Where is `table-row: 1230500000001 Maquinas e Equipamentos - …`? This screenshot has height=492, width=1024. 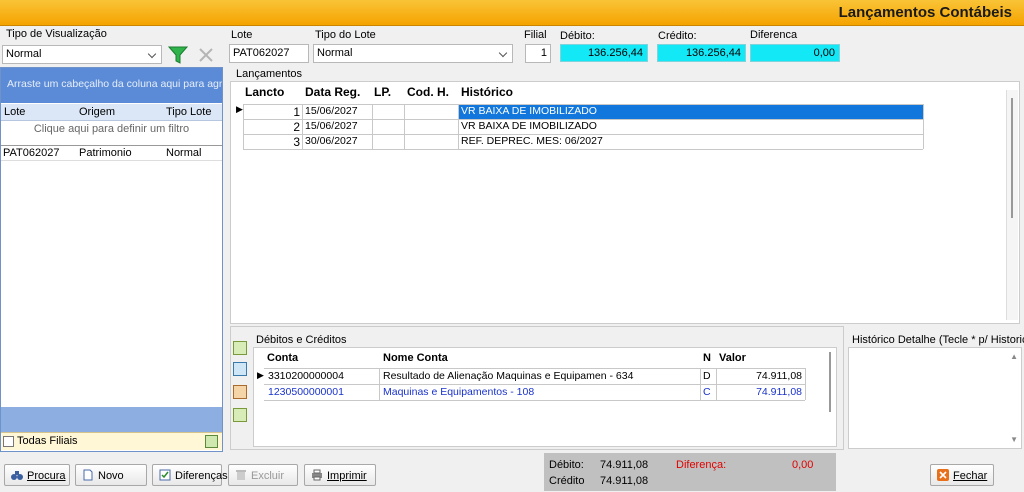
table-row: 1230500000001 Maquinas e Equipamentos - … is located at coordinates (534, 393).